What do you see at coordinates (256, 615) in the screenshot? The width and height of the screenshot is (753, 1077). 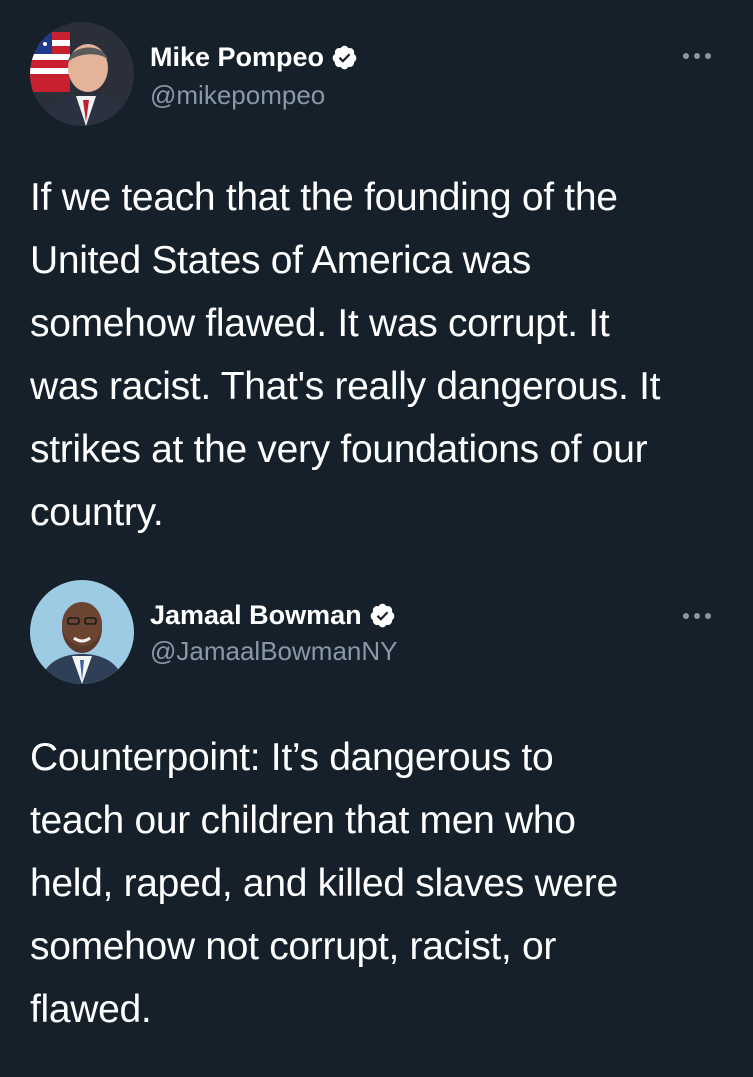 I see `display-name: Jamaal Bowman` at bounding box center [256, 615].